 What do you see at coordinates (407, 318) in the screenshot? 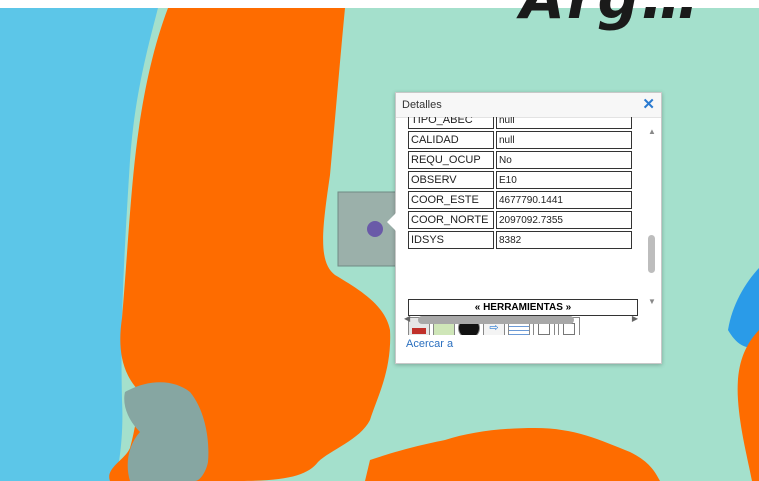
I see `scroll-left-arrow-icon: ◀` at bounding box center [407, 318].